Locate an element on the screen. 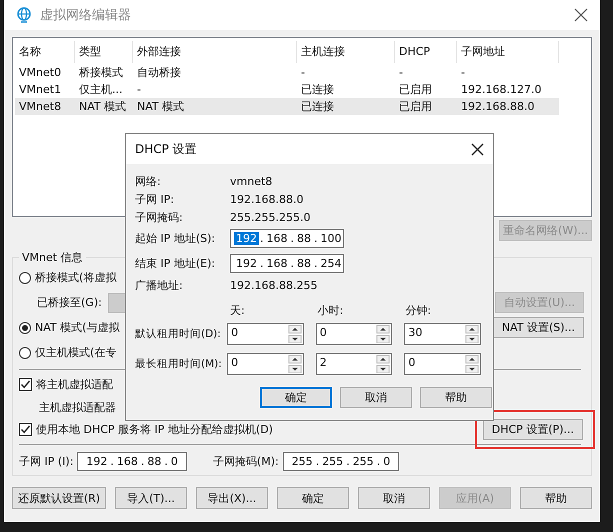 The image size is (613, 532). group-title: VMnet 信息 is located at coordinates (52, 257).